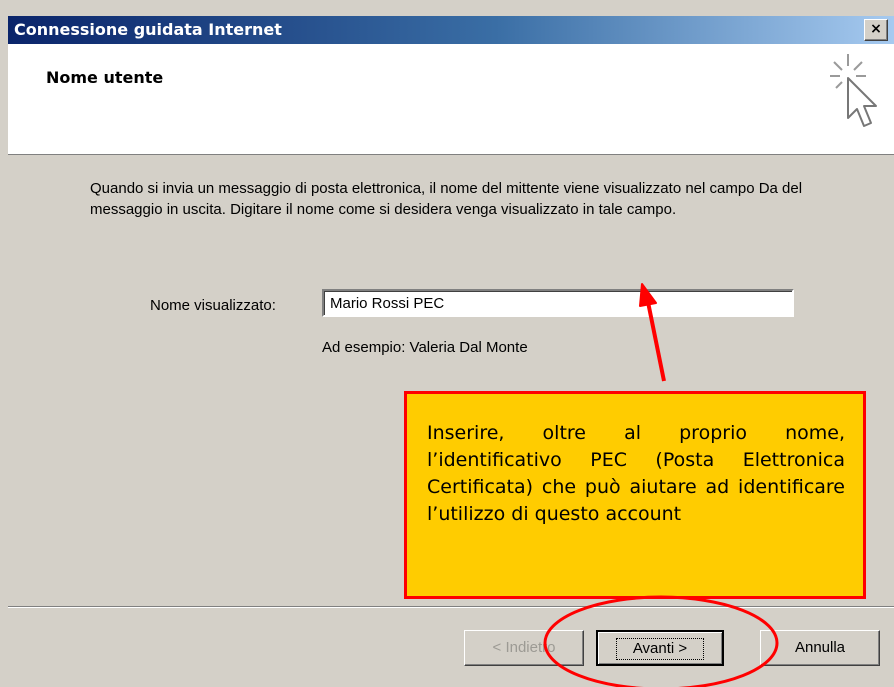 The width and height of the screenshot is (894, 687). Describe the element at coordinates (451, 607) in the screenshot. I see `footer-separator` at that location.